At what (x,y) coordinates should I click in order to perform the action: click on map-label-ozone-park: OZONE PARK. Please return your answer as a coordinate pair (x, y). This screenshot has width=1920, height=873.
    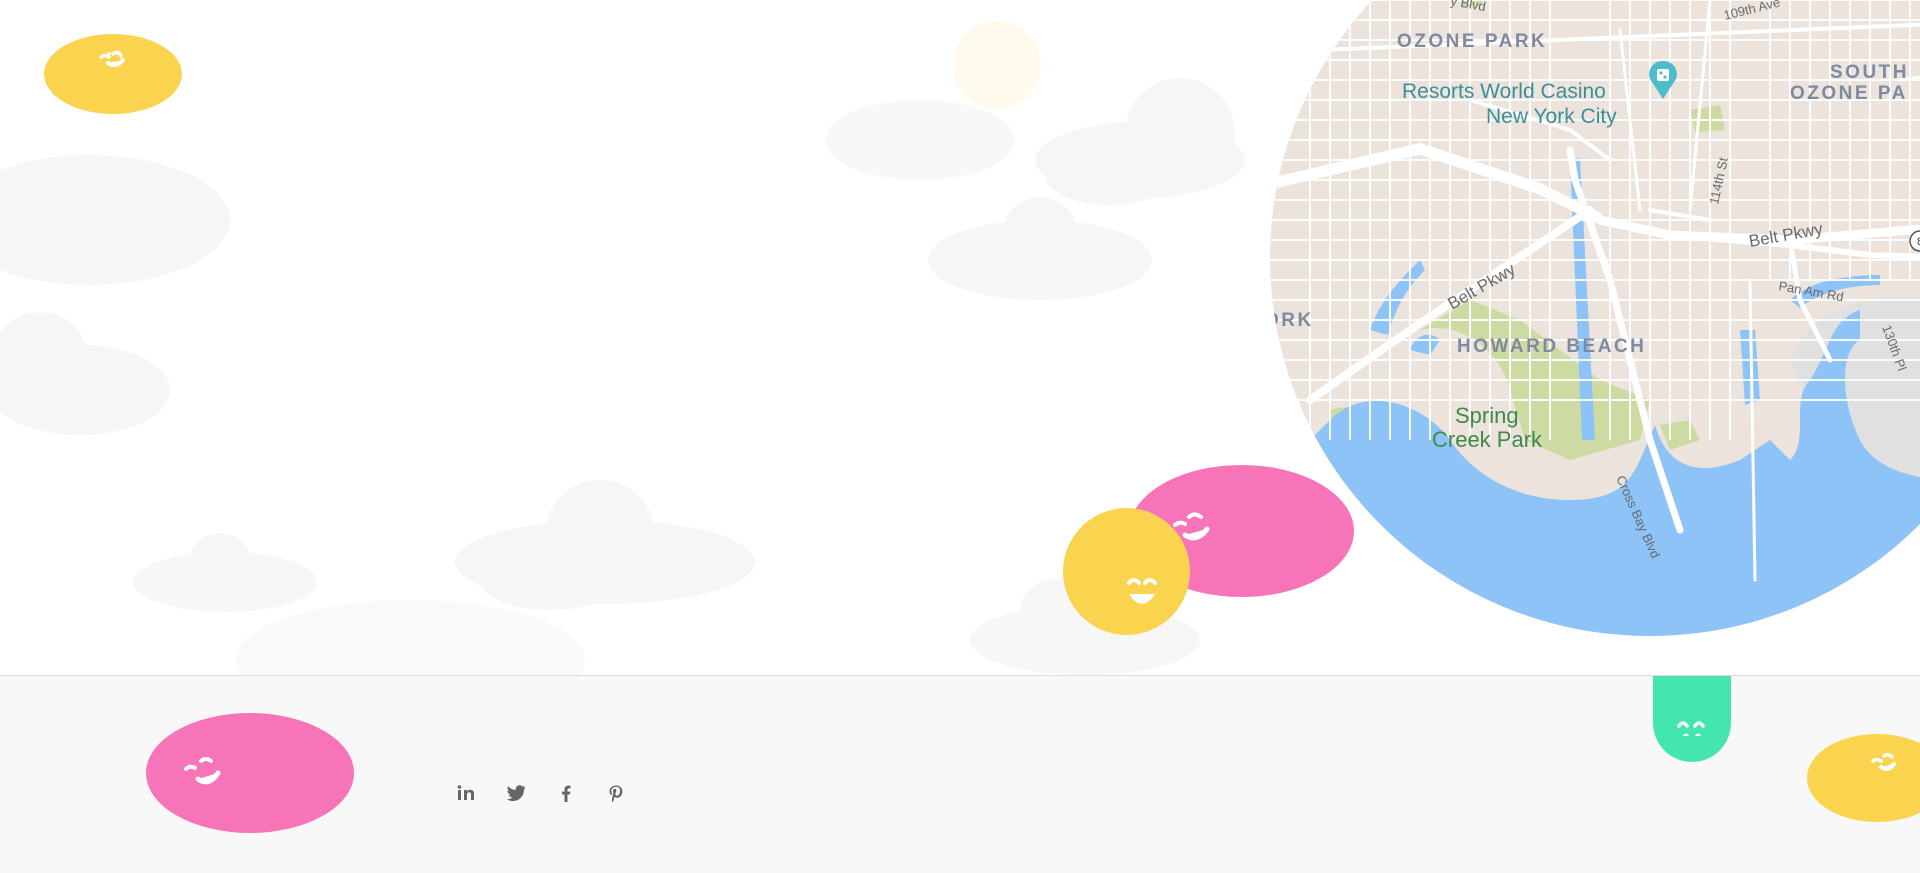
    Looking at the image, I should click on (1472, 41).